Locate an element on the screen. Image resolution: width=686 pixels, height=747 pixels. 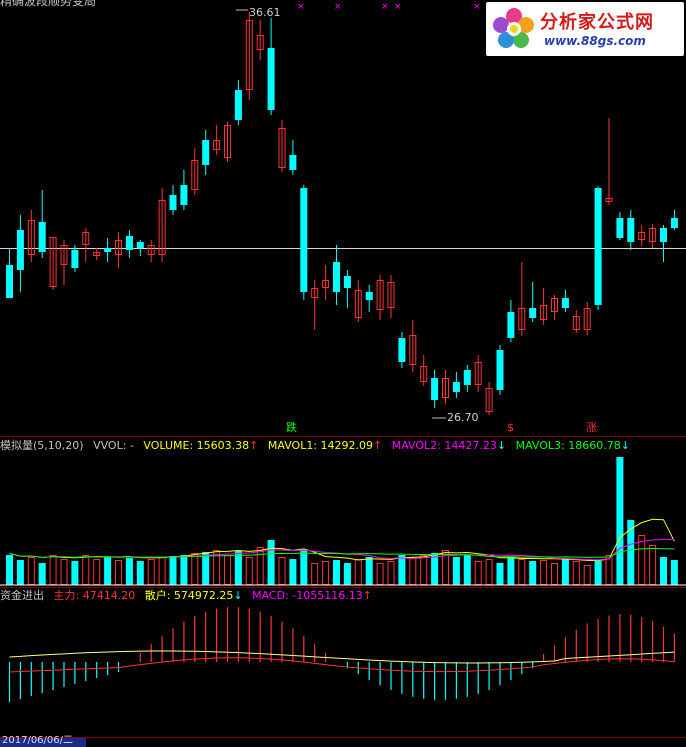
watermark-url: www.88gs.com is located at coordinates (595, 41).